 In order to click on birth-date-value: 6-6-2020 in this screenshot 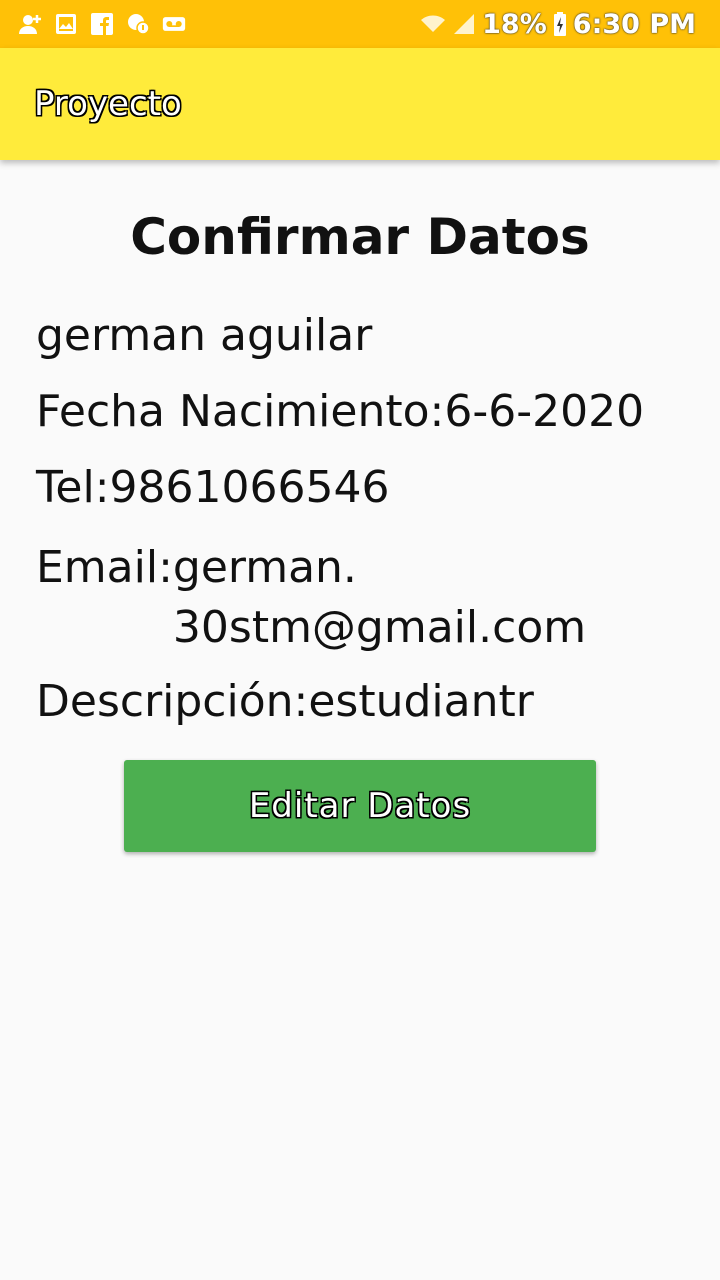, I will do `click(544, 411)`.